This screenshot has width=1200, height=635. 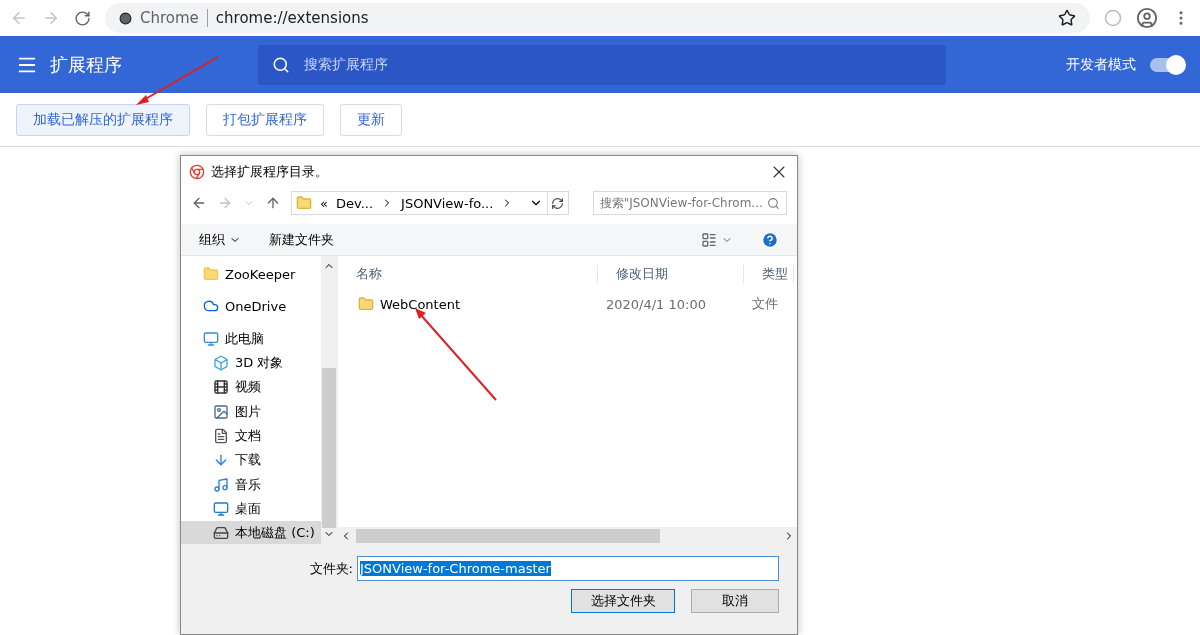 What do you see at coordinates (765, 304) in the screenshot?
I see `file-type: 文件` at bounding box center [765, 304].